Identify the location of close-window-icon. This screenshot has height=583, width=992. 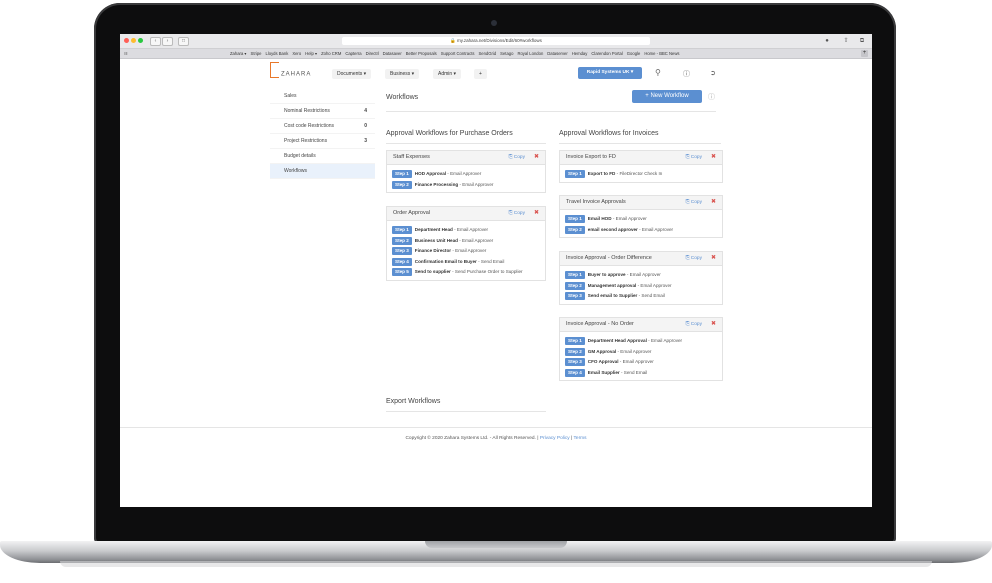
(126, 40).